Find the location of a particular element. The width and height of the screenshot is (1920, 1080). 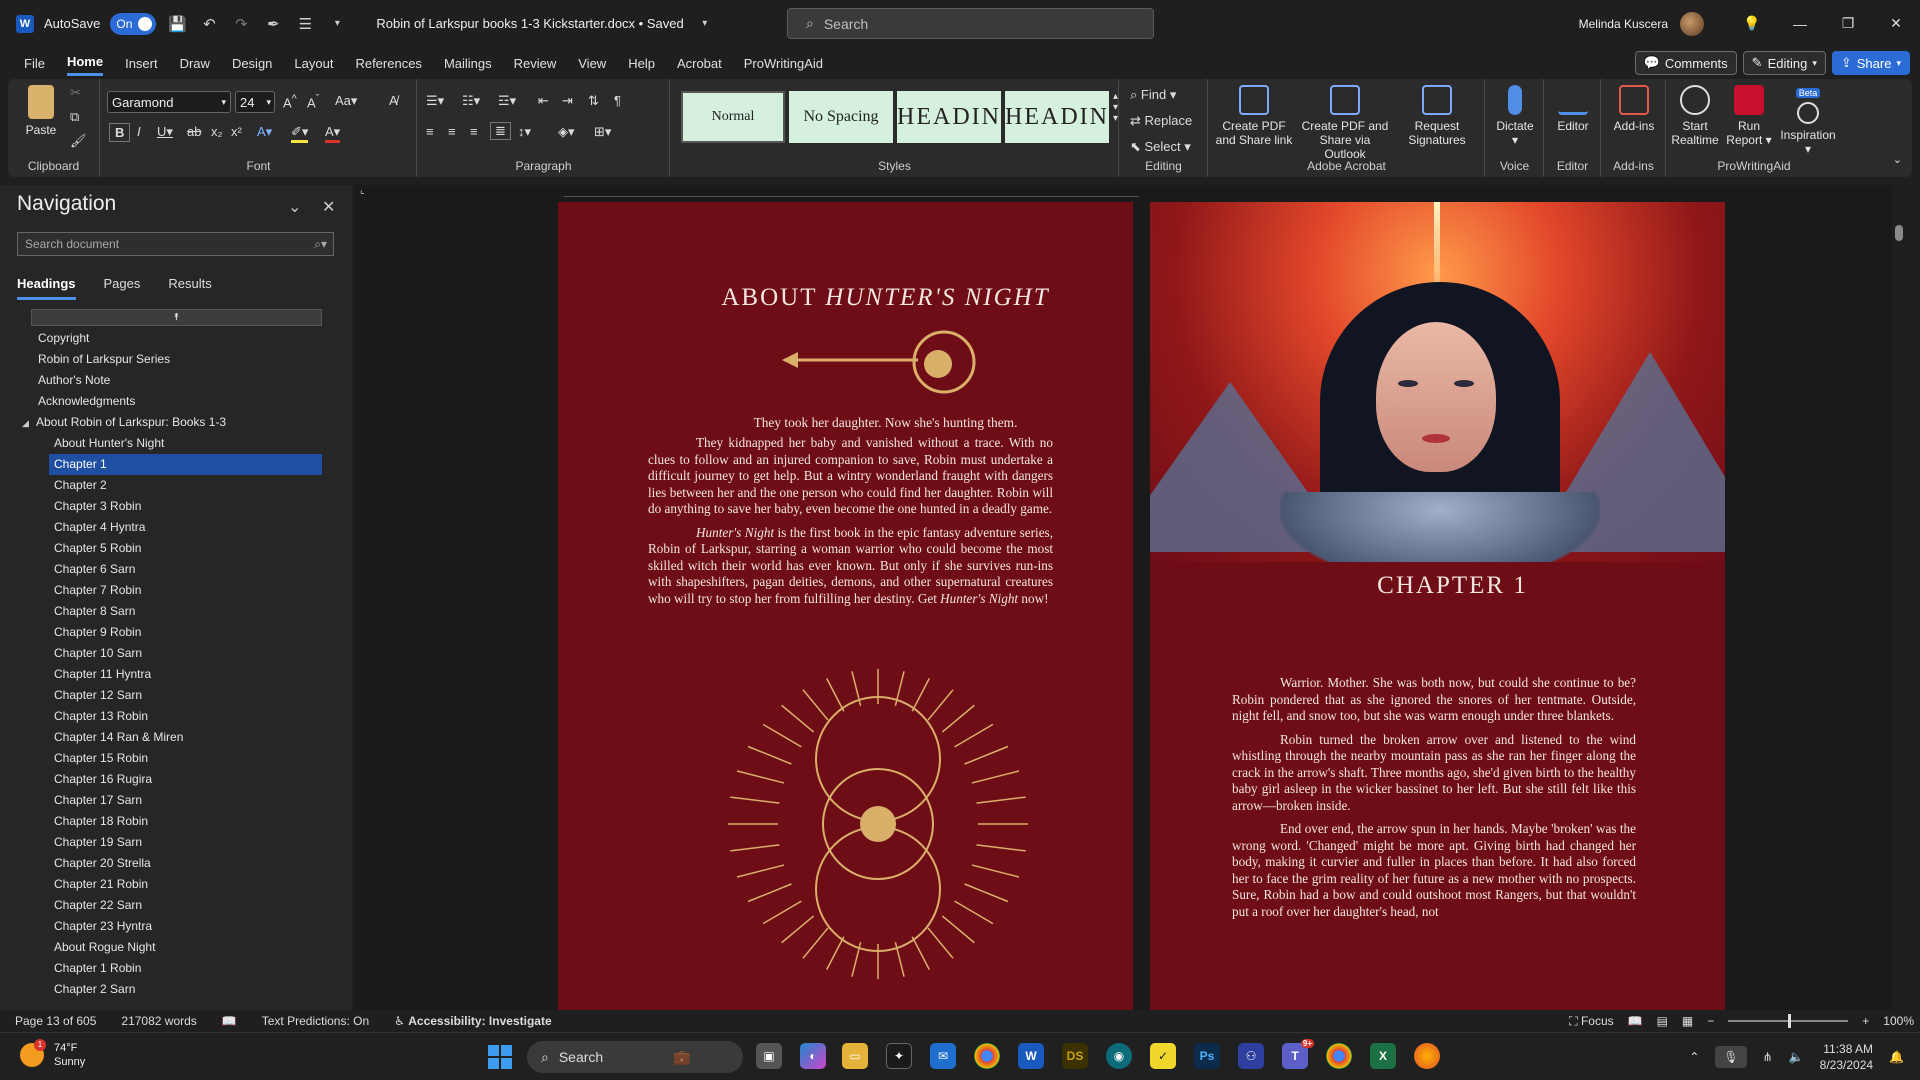

heading-item: Chapter 9 Robin is located at coordinates (176, 632).